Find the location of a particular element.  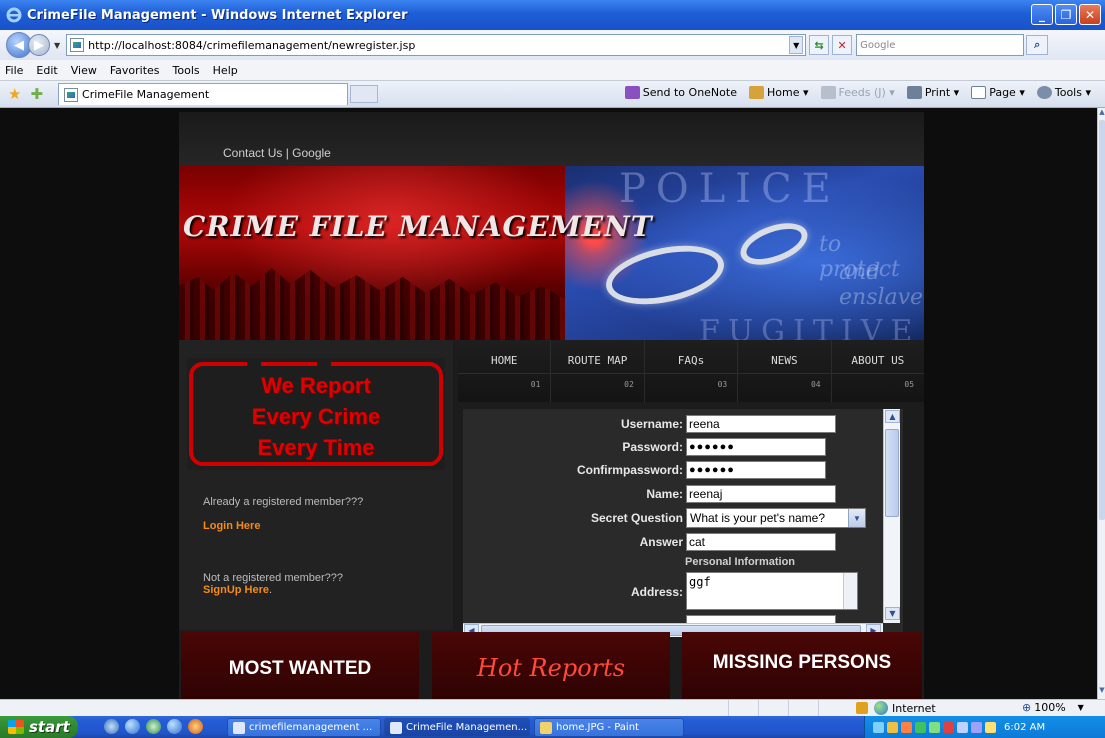

confirm-password-input: ●●●●●● is located at coordinates (756, 470).